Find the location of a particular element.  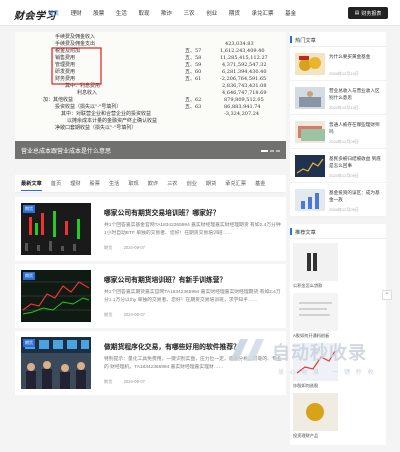

nav-item-life: 生活 is located at coordinates (121, 13).